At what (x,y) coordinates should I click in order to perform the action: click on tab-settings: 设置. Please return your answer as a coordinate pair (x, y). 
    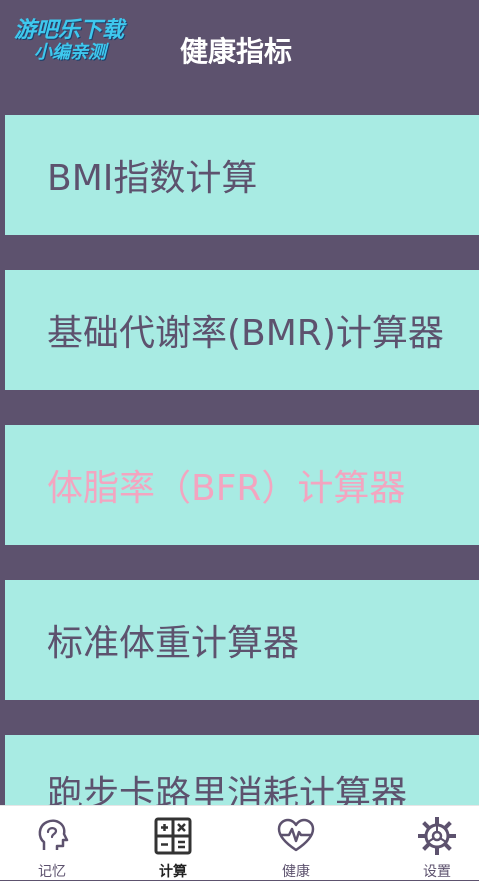
    Looking at the image, I should click on (437, 843).